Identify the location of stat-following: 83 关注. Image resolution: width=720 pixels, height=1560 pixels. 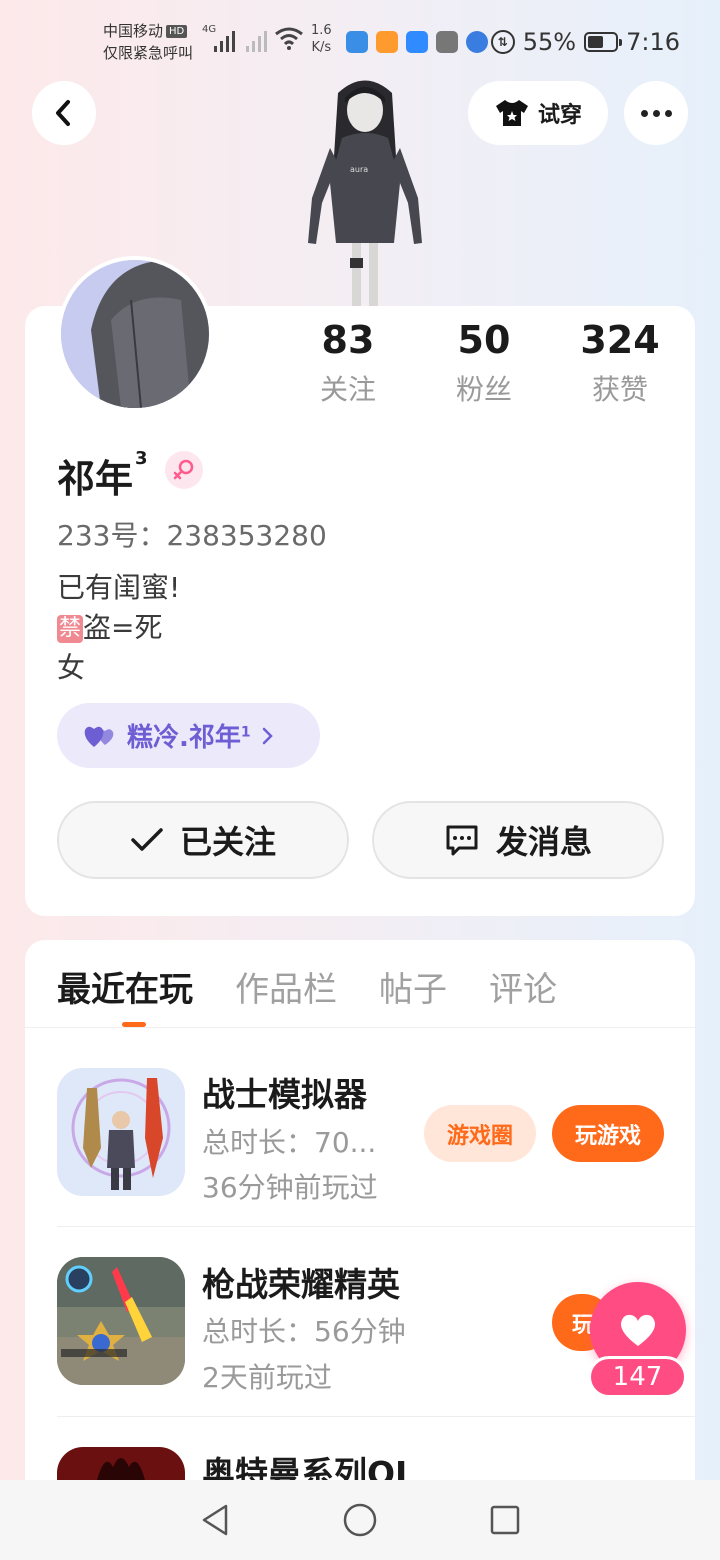
(348, 363).